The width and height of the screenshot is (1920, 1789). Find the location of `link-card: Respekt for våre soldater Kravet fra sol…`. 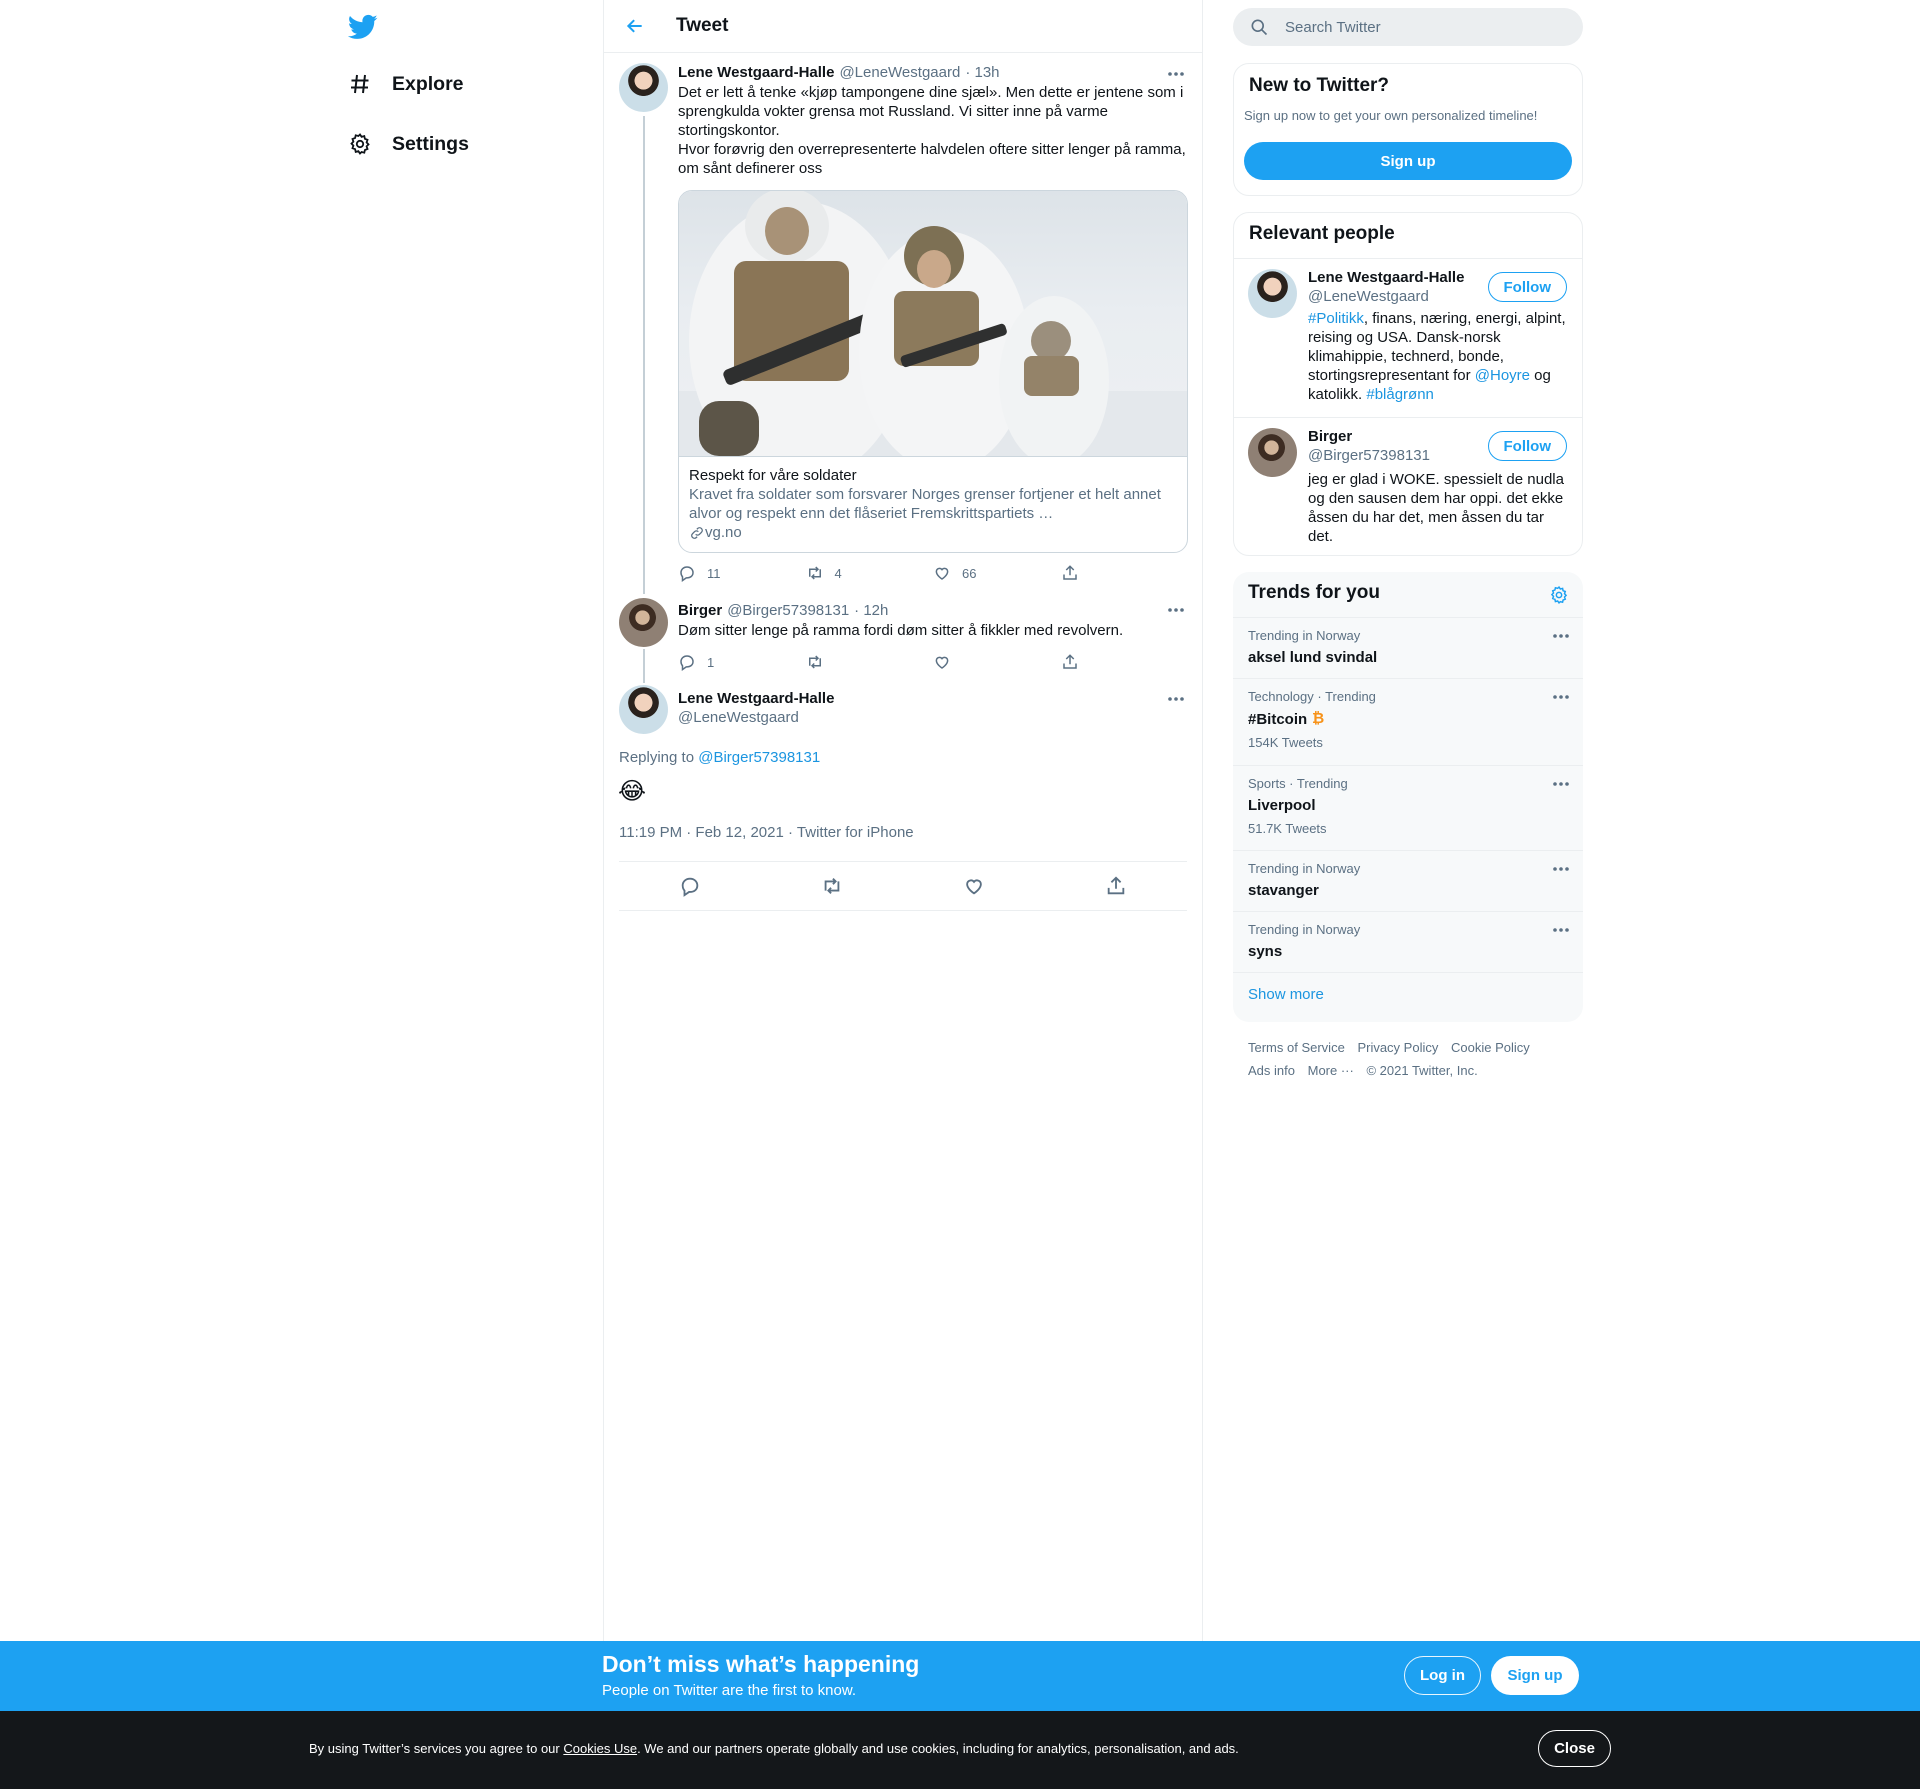

link-card: Respekt for våre soldater Kravet fra sol… is located at coordinates (933, 371).